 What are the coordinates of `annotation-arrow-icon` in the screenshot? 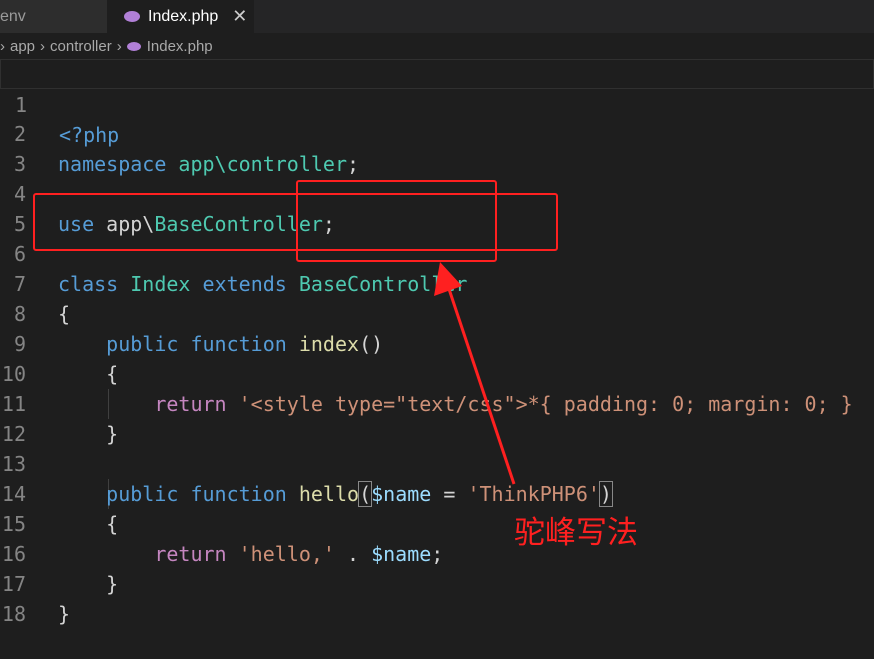 It's located at (475, 373).